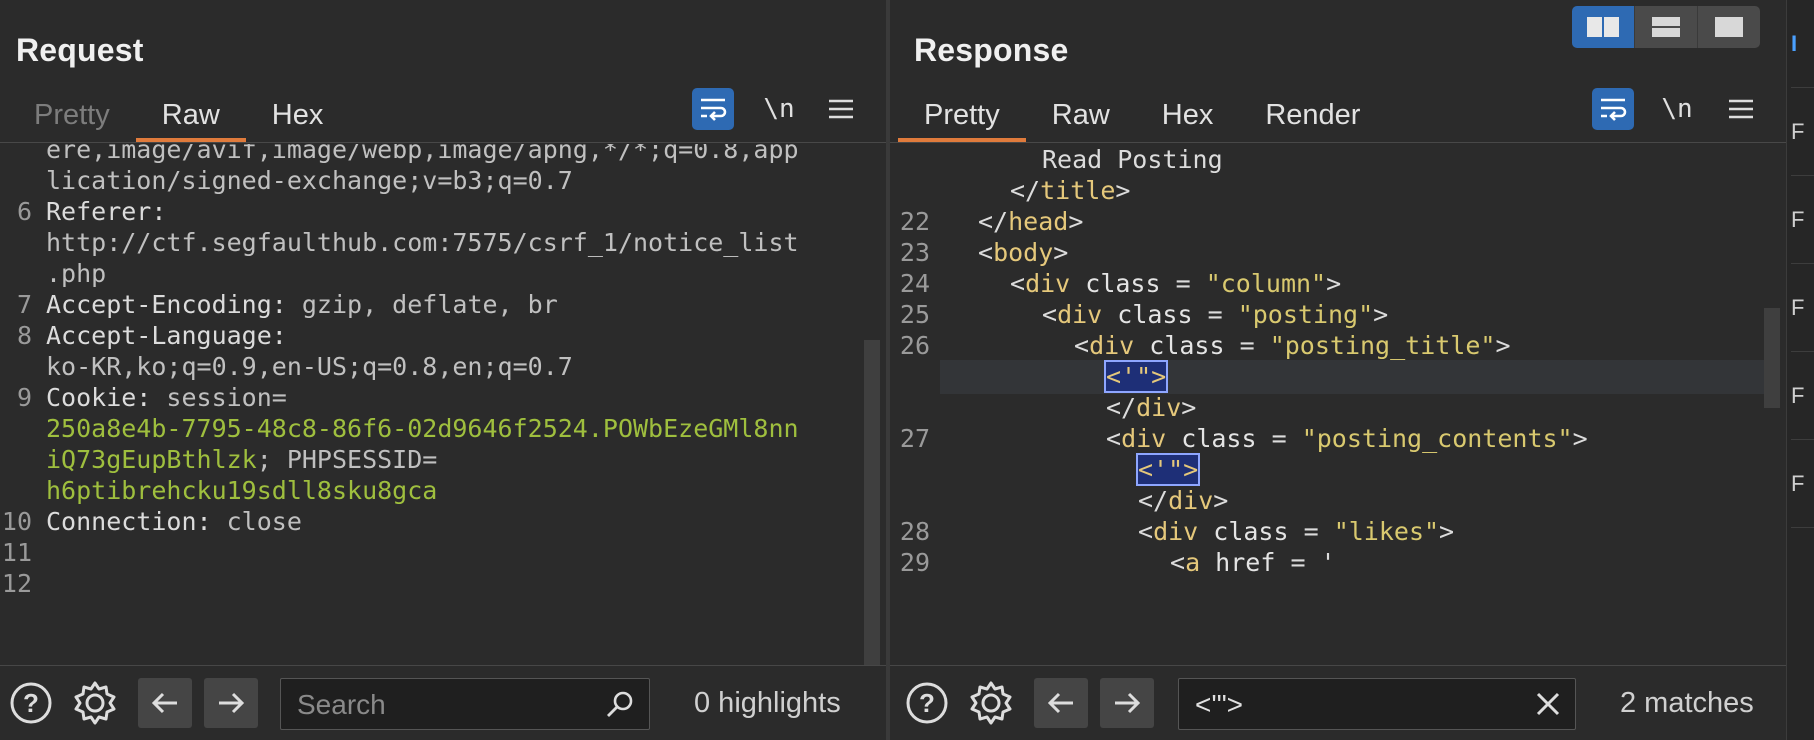 Image resolution: width=1814 pixels, height=740 pixels. I want to click on code-token: ko-KR,ko;q=0.9,en-US;q=0.8,en;q=0.7, so click(309, 366).